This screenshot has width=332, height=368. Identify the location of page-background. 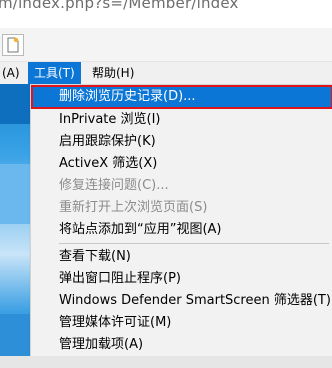
(15, 226).